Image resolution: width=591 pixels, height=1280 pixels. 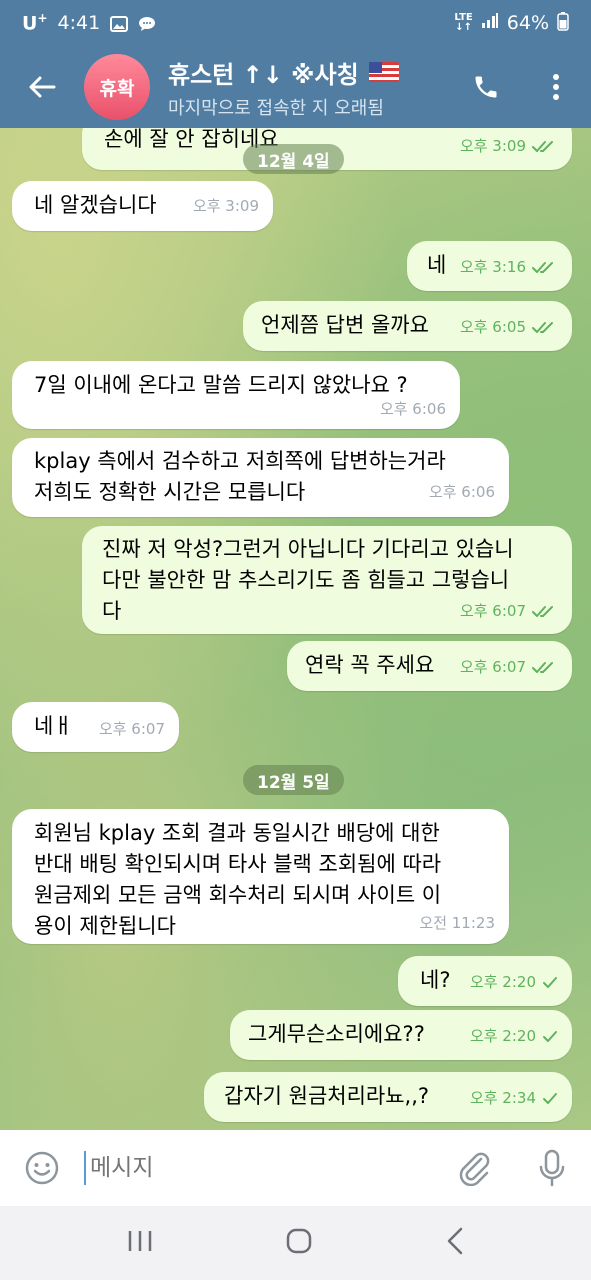 I want to click on smiley-icon, so click(x=42, y=1168).